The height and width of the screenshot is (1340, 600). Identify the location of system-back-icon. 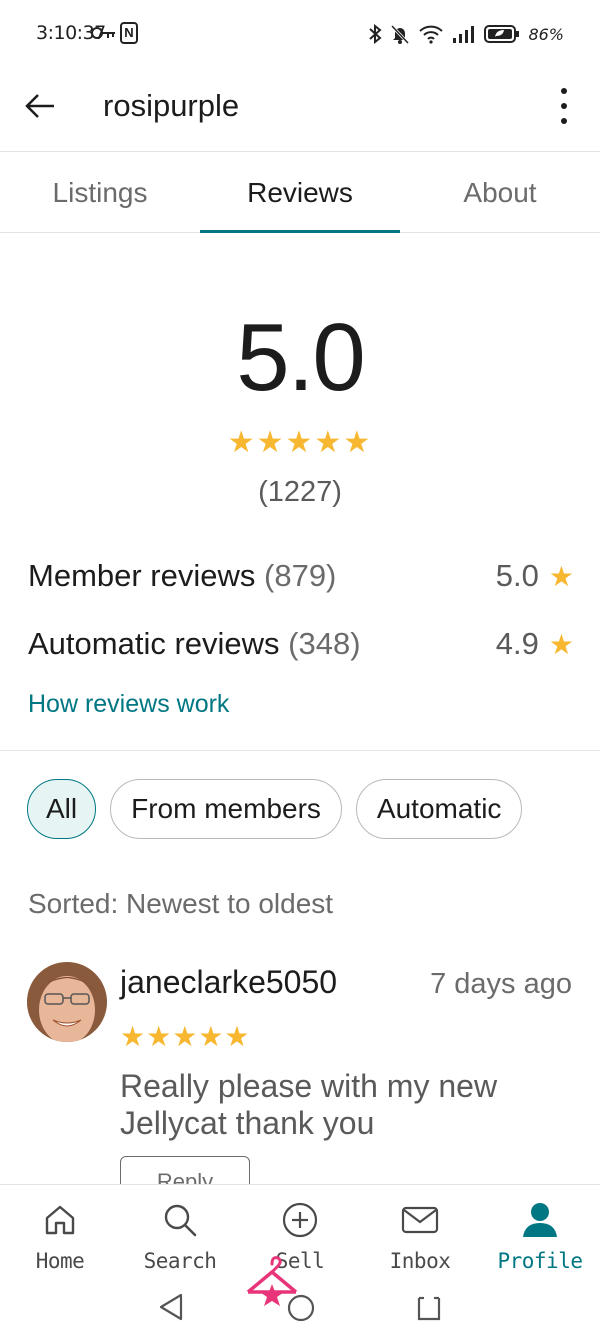
(171, 1307).